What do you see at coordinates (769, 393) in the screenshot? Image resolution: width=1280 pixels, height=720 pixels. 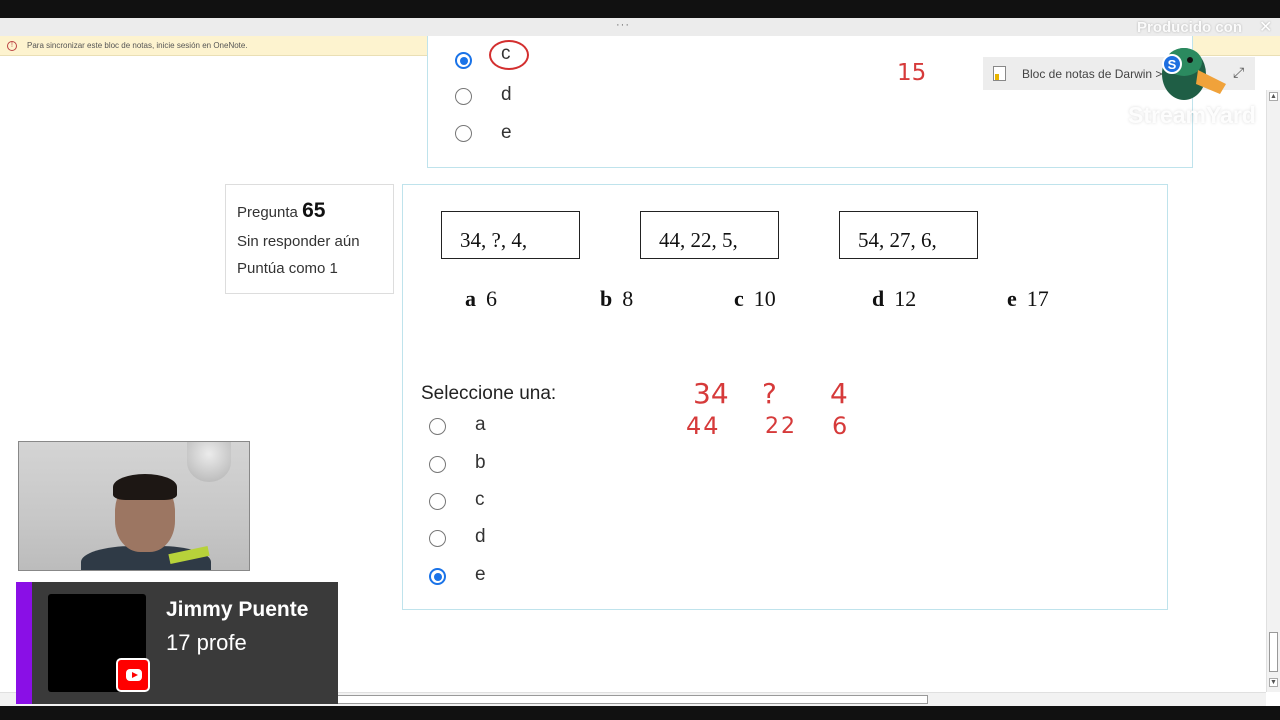 I see `handwritten-r1-b: ?` at bounding box center [769, 393].